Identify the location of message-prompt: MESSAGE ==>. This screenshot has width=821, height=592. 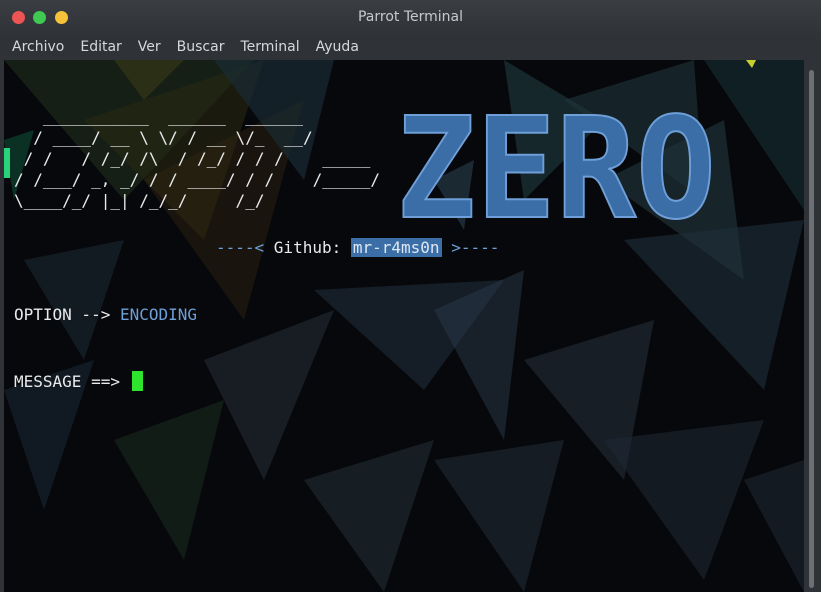
(72, 381).